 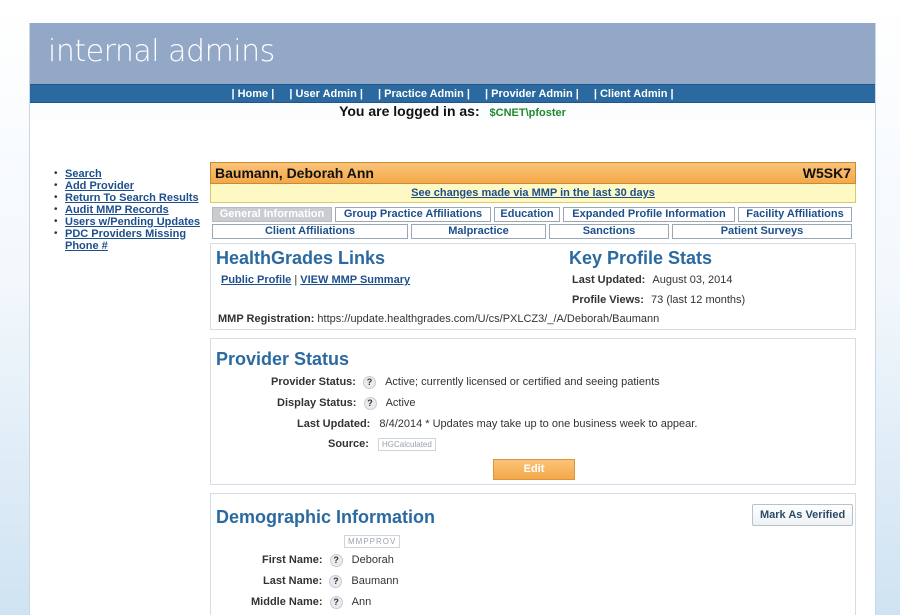 I want to click on mark-verified-button: Mark As Verified, so click(x=803, y=515).